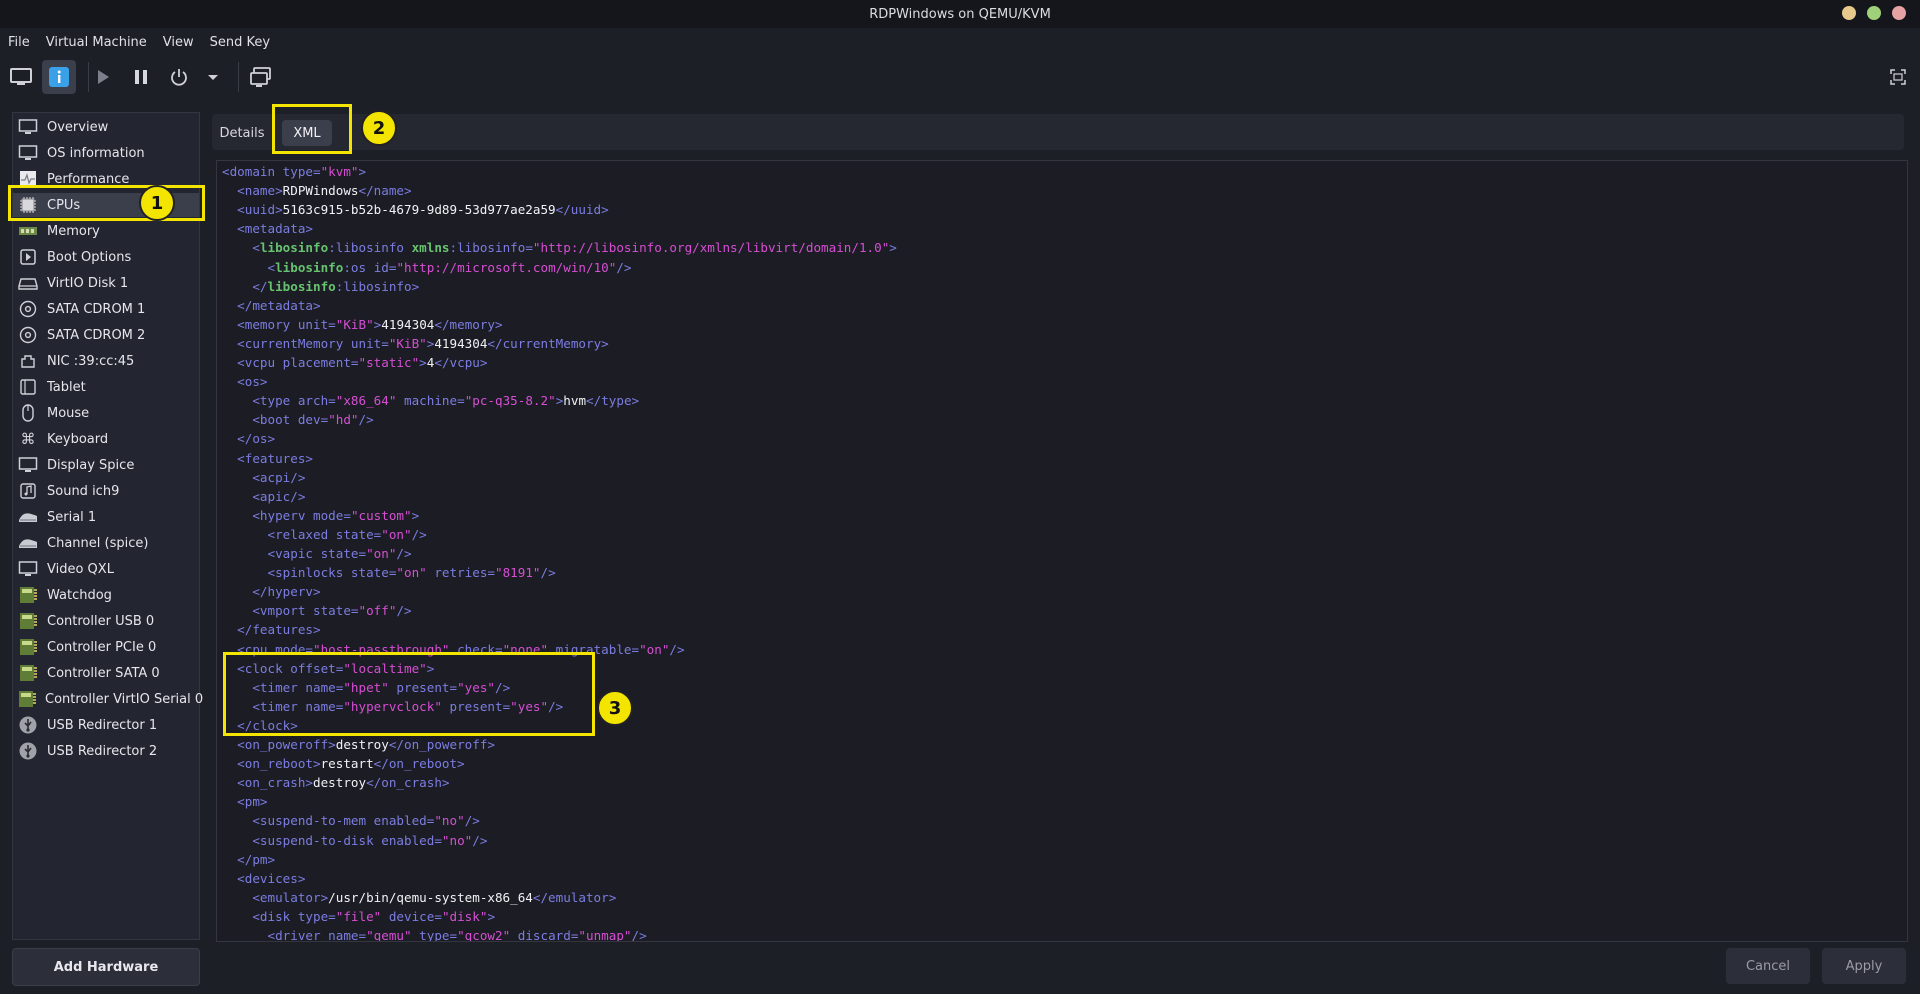  I want to click on menu-view: View, so click(178, 42).